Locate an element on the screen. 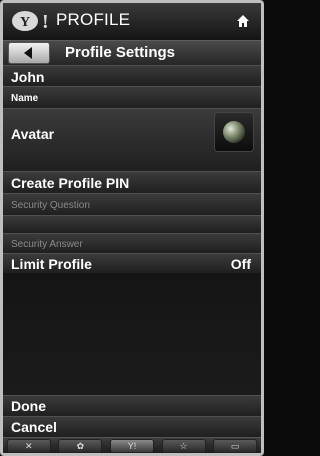 Image resolution: width=320 pixels, height=456 pixels. security-question-row: Security Question is located at coordinates (132, 204).